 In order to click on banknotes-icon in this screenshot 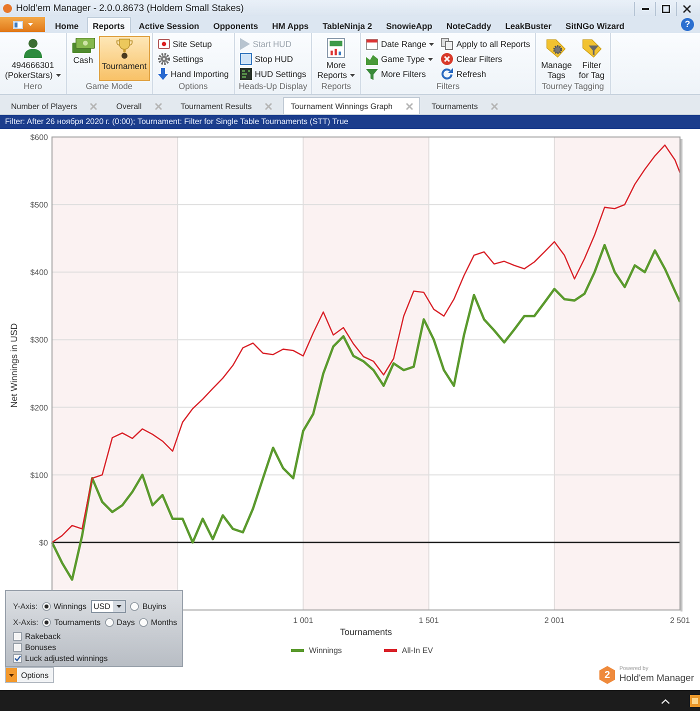, I will do `click(83, 45)`.